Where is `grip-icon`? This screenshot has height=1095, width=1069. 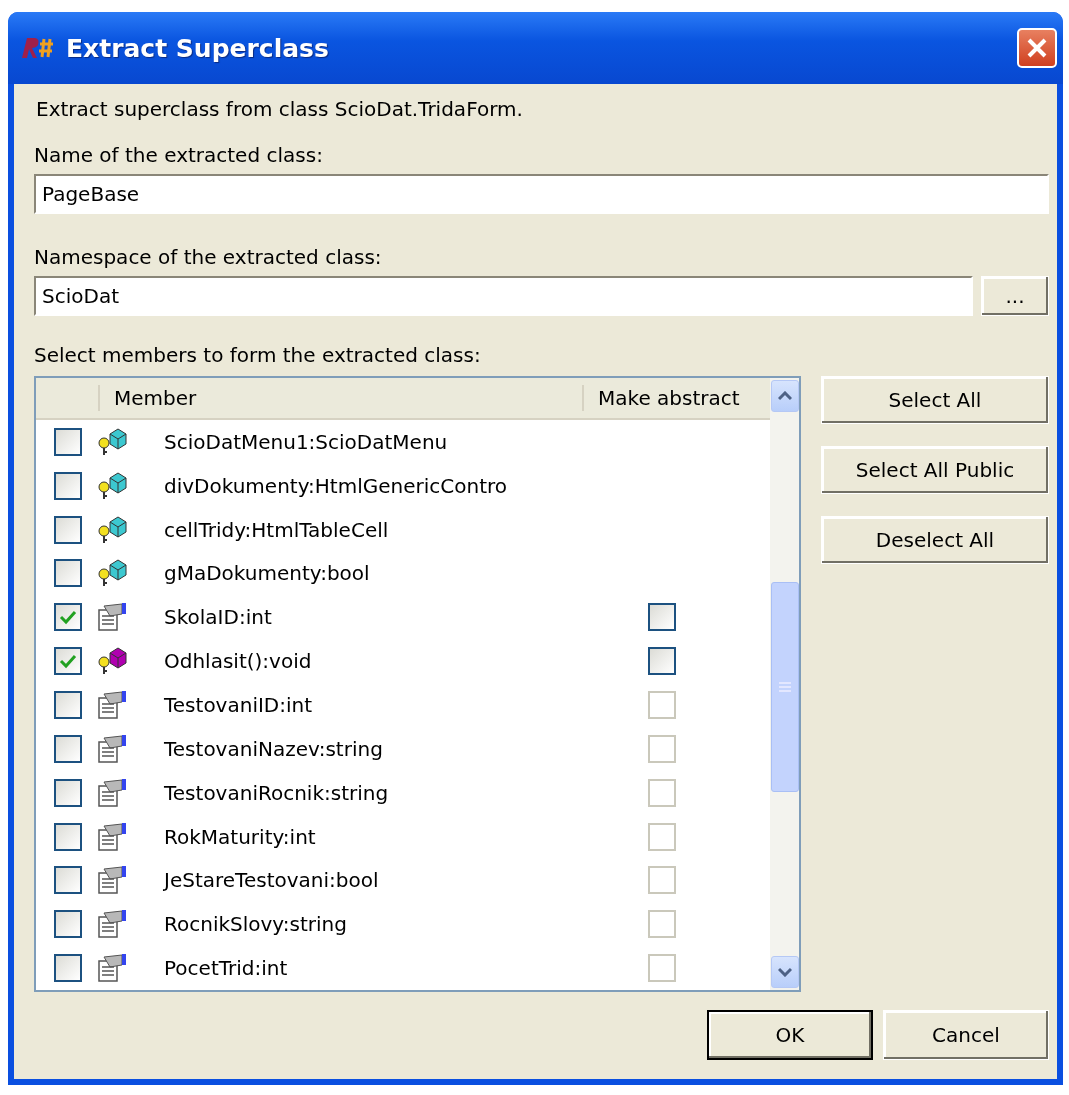
grip-icon is located at coordinates (784, 687).